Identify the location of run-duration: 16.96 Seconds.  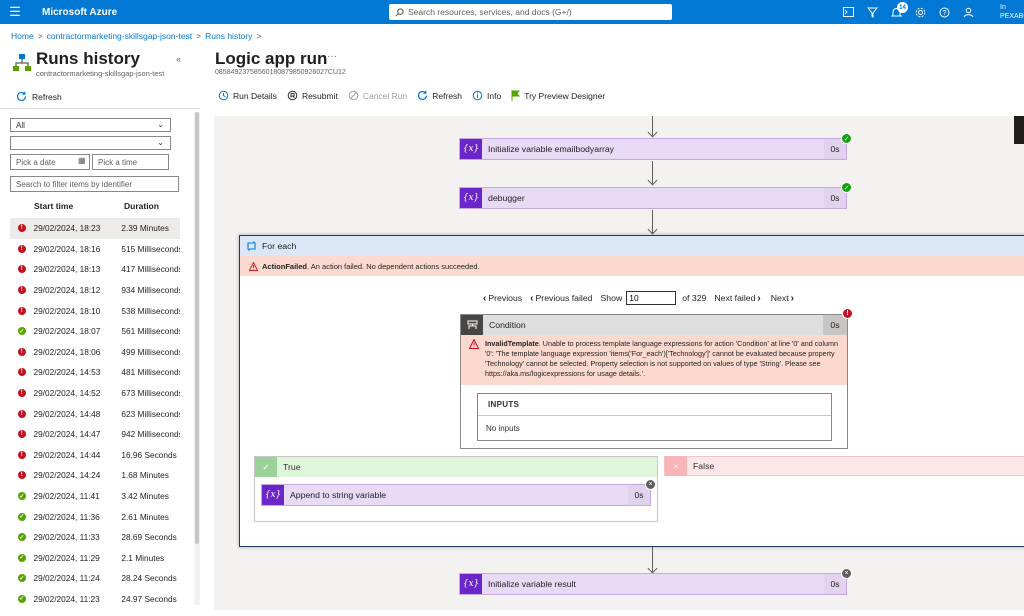
(149, 454).